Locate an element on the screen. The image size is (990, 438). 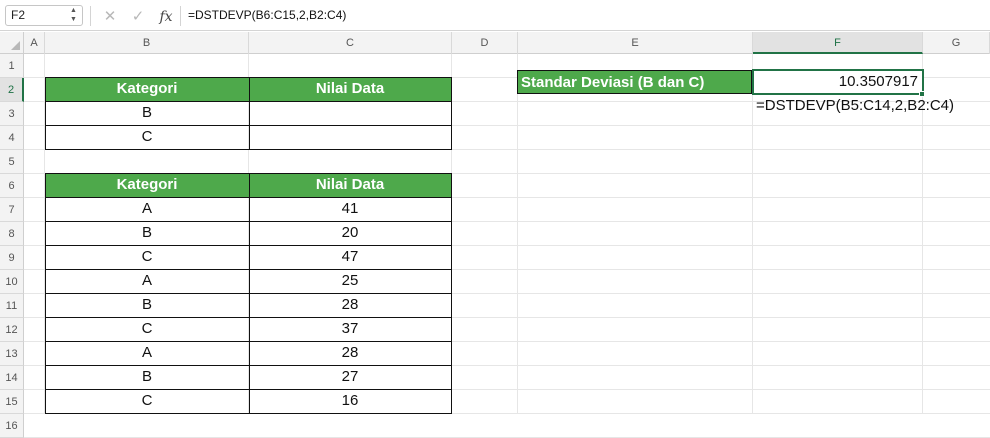
criteria-column-border is located at coordinates (249, 113).